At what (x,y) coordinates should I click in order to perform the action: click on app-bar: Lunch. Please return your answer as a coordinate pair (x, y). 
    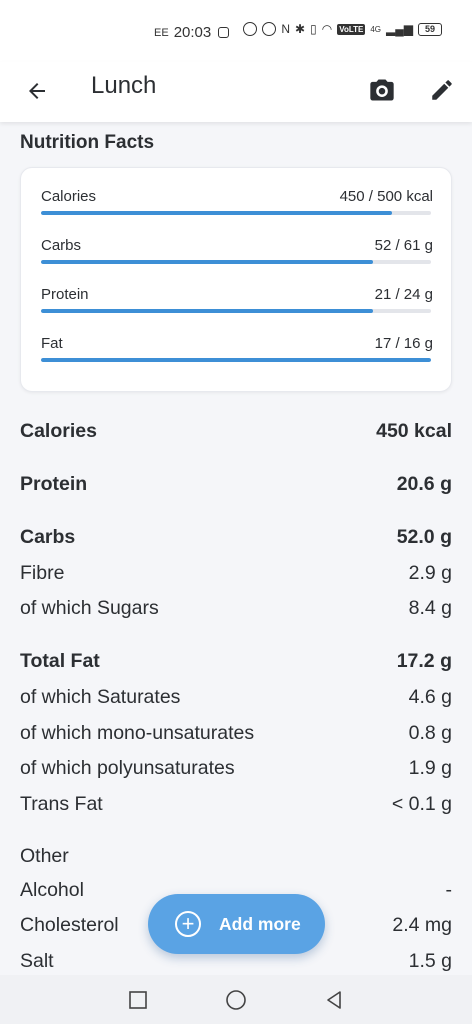
    Looking at the image, I should click on (236, 92).